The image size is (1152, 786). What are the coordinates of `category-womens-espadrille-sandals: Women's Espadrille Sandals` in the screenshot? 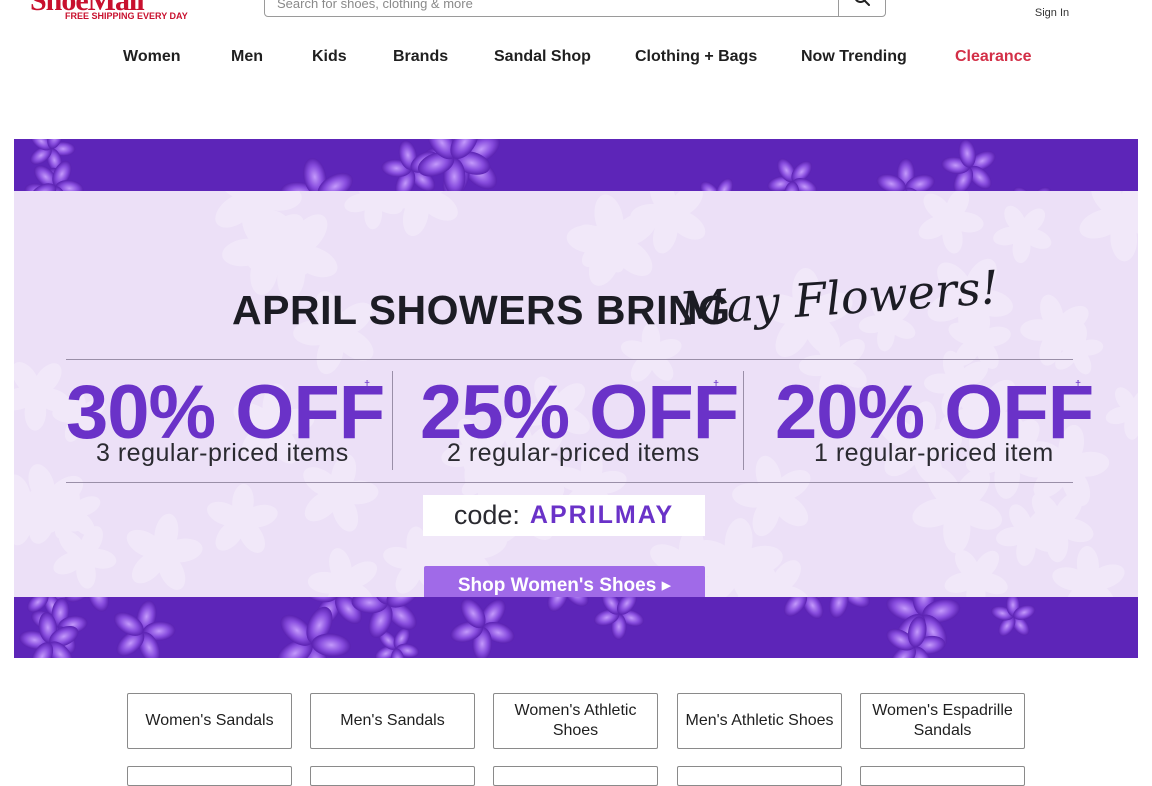 It's located at (942, 721).